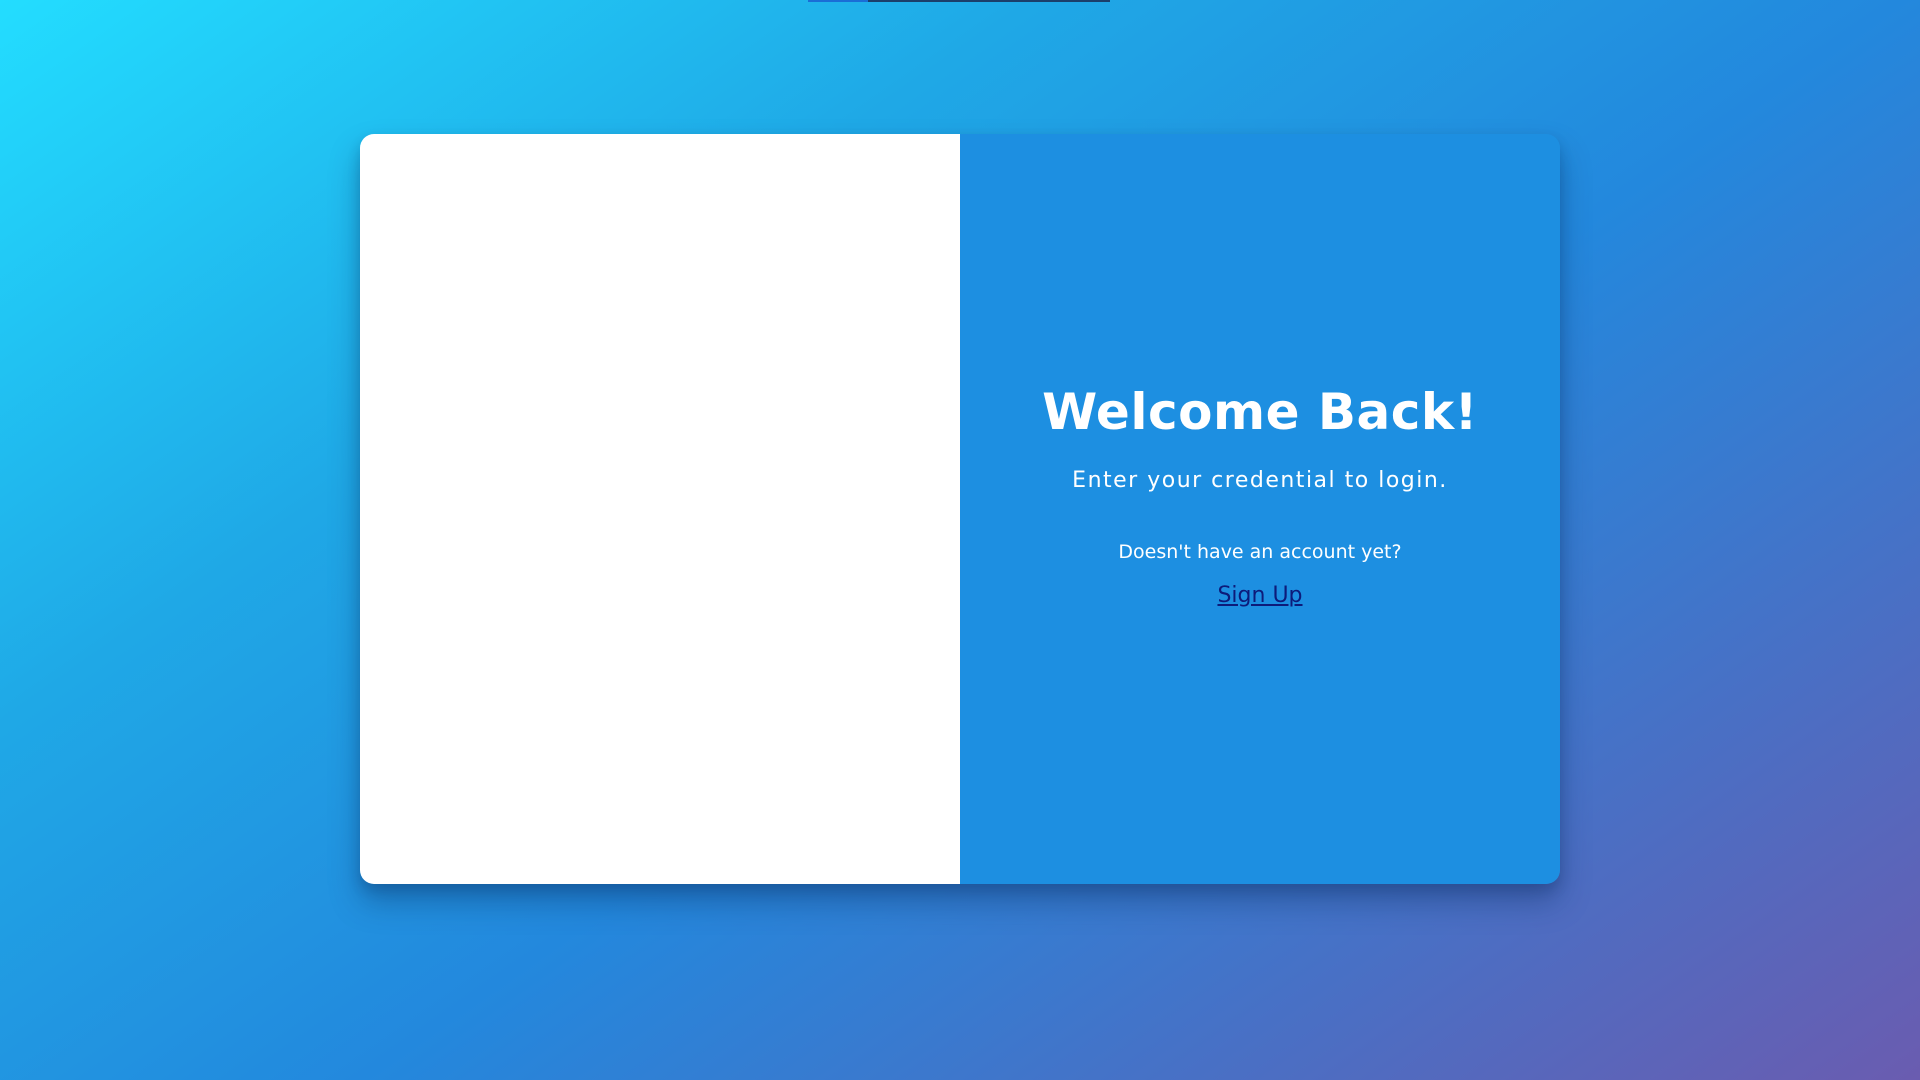 The height and width of the screenshot is (1080, 1920). I want to click on top-strip-accent, so click(838, 1).